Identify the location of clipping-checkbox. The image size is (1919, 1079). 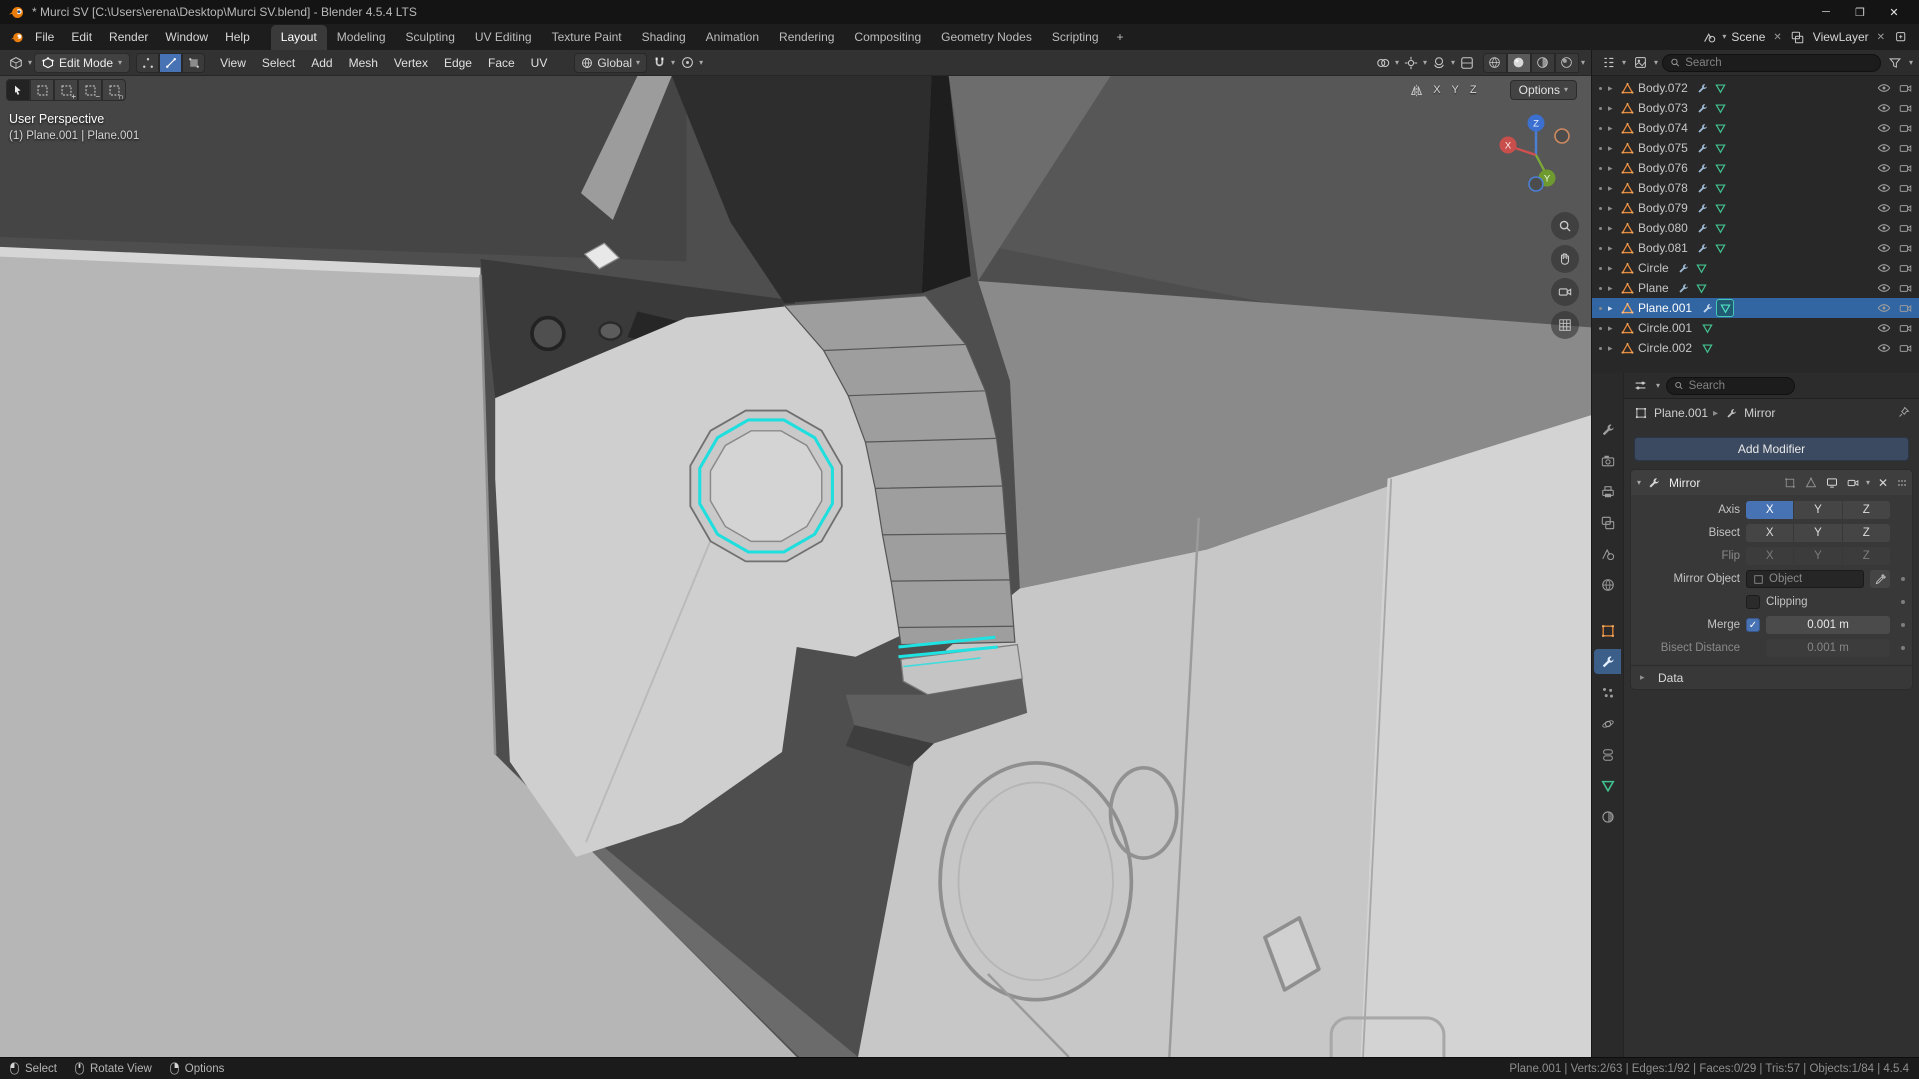
(1753, 602).